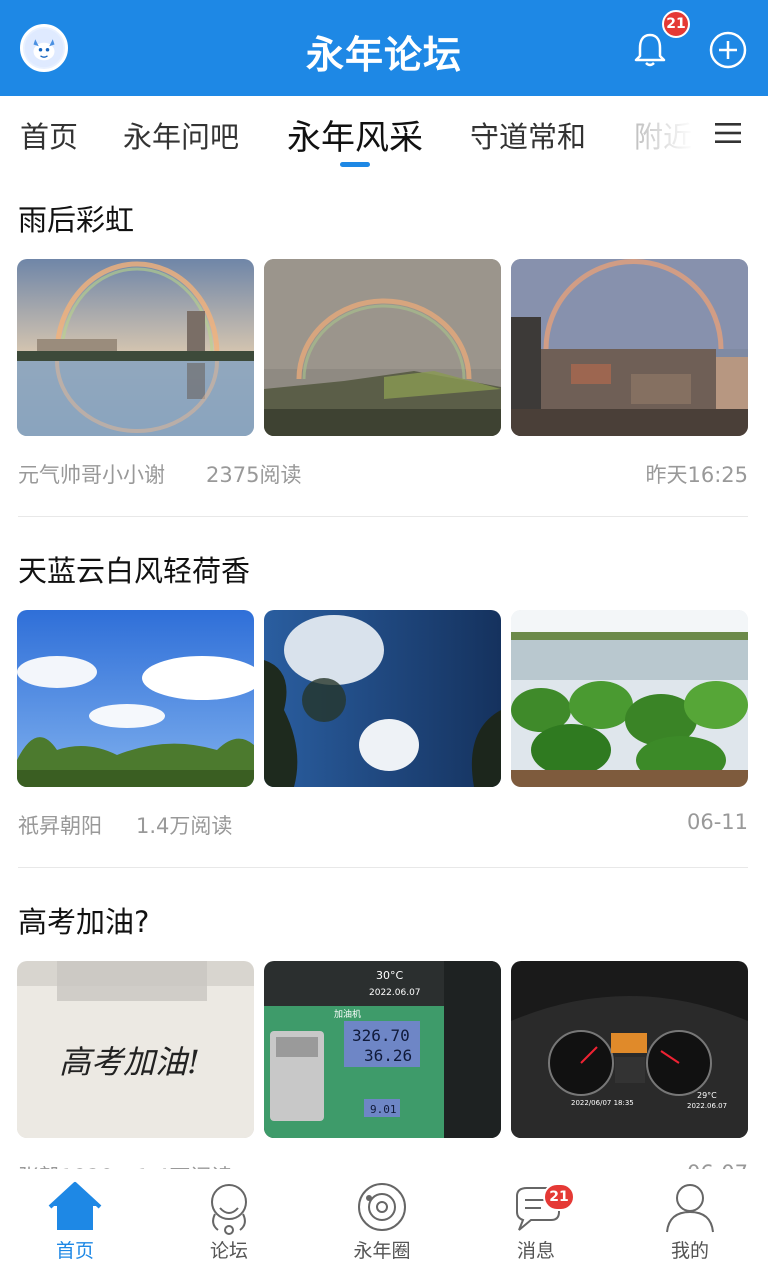 This screenshot has width=768, height=1280. What do you see at coordinates (629, 1049) in the screenshot?
I see `post-image: 2022/06/07 18:35 29°C 2022.06.07` at bounding box center [629, 1049].